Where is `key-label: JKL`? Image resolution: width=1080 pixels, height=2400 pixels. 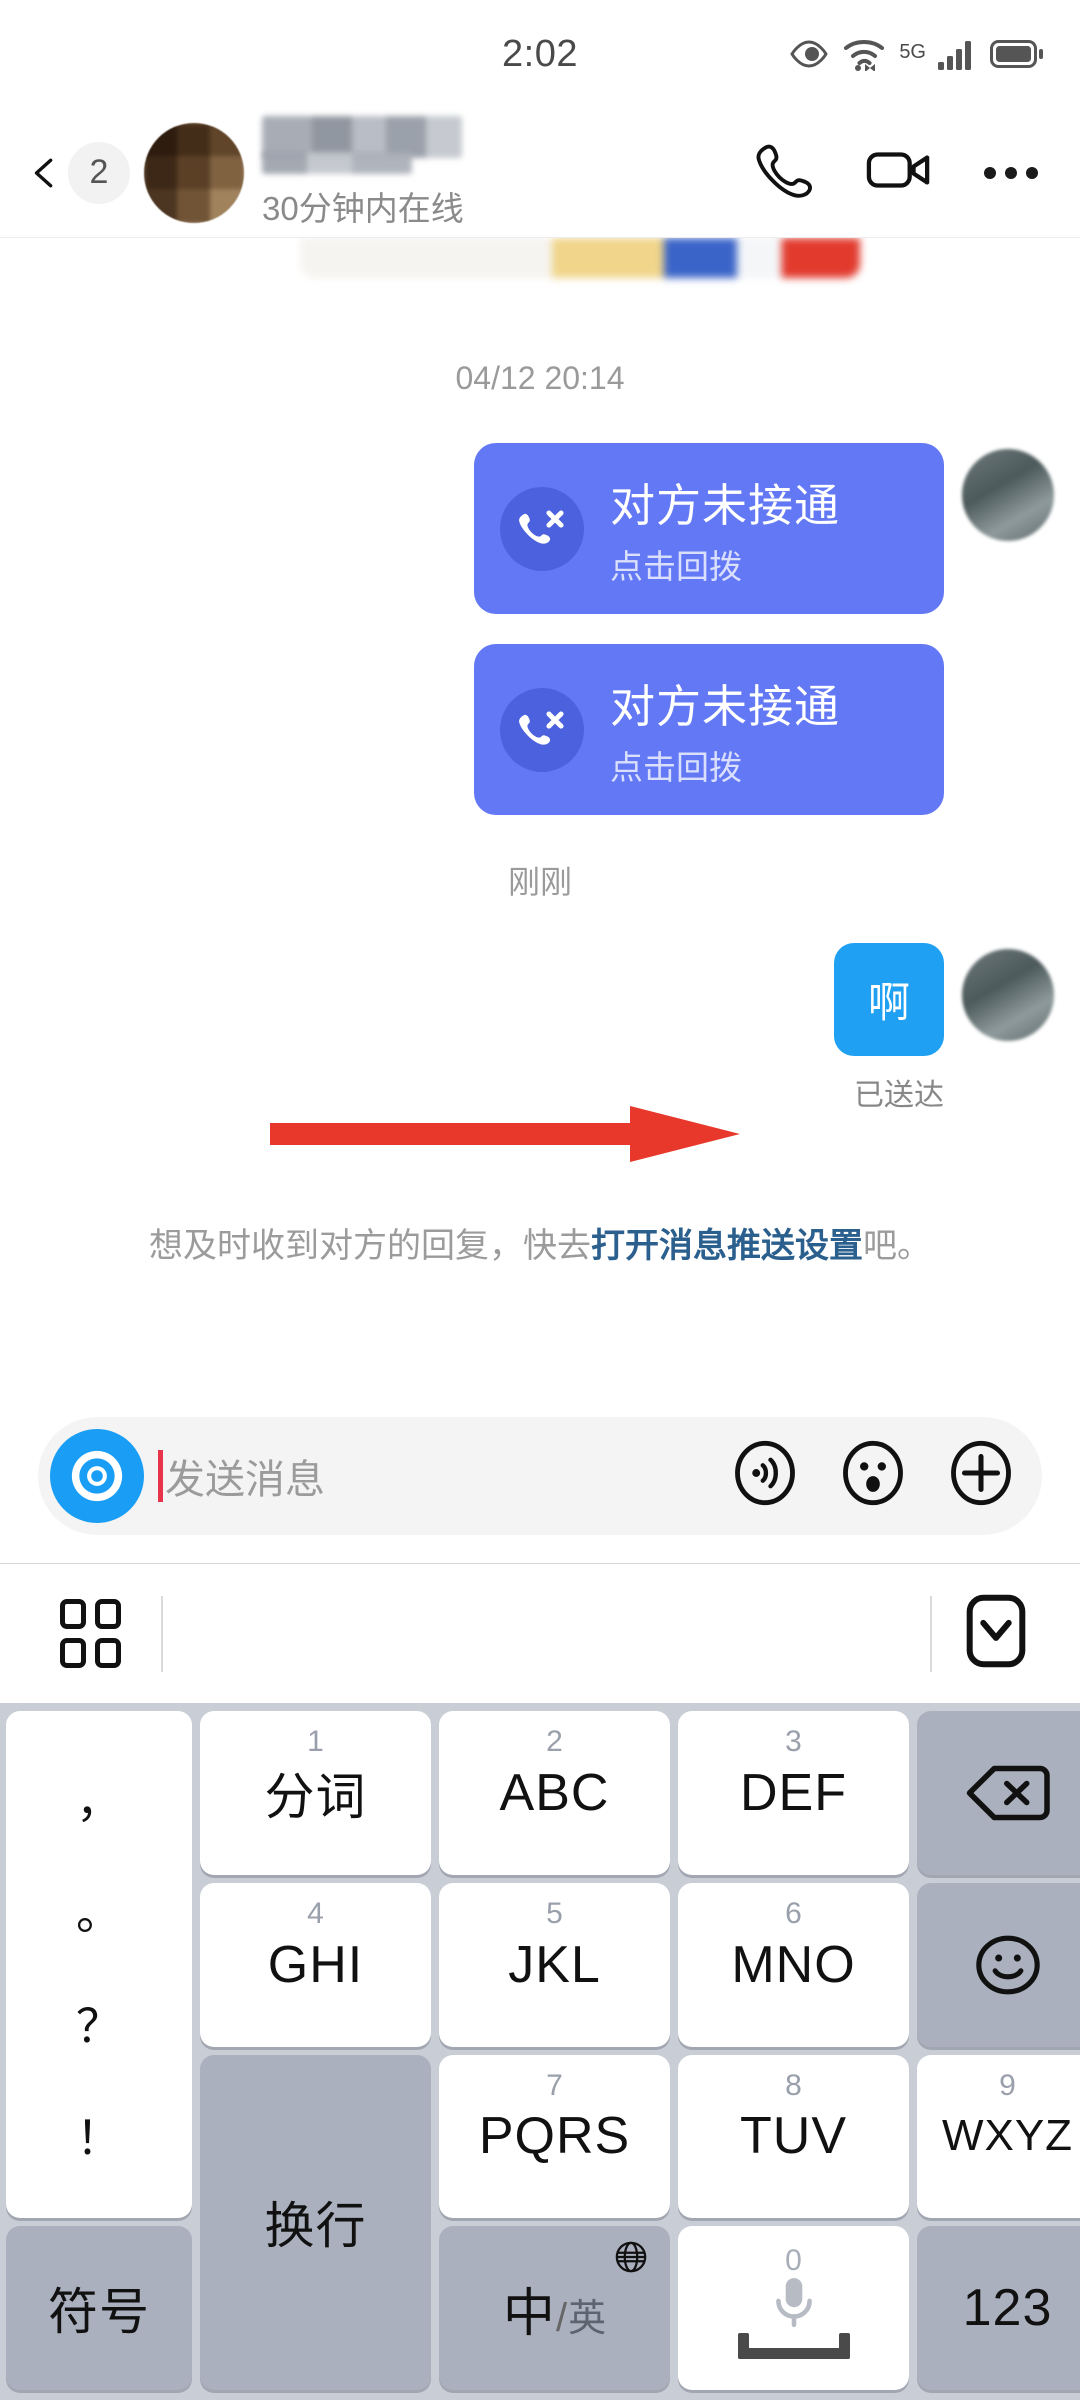
key-label: JKL is located at coordinates (554, 1964).